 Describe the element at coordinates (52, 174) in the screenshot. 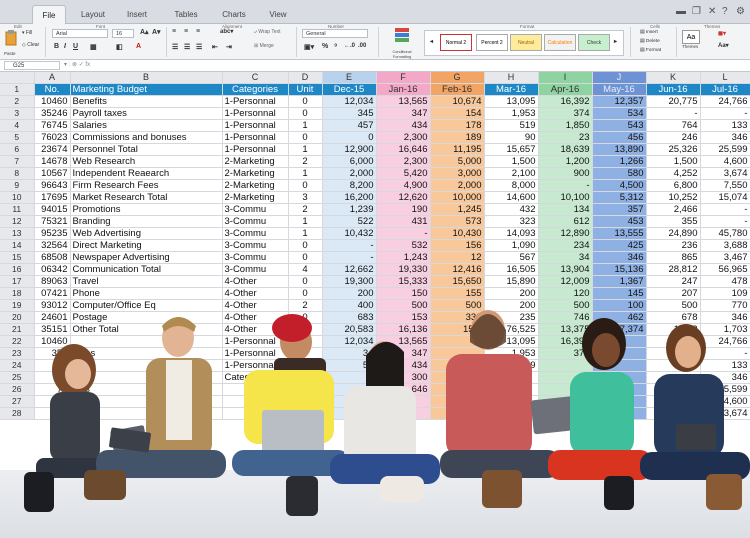

I see `cell: 10567` at that location.